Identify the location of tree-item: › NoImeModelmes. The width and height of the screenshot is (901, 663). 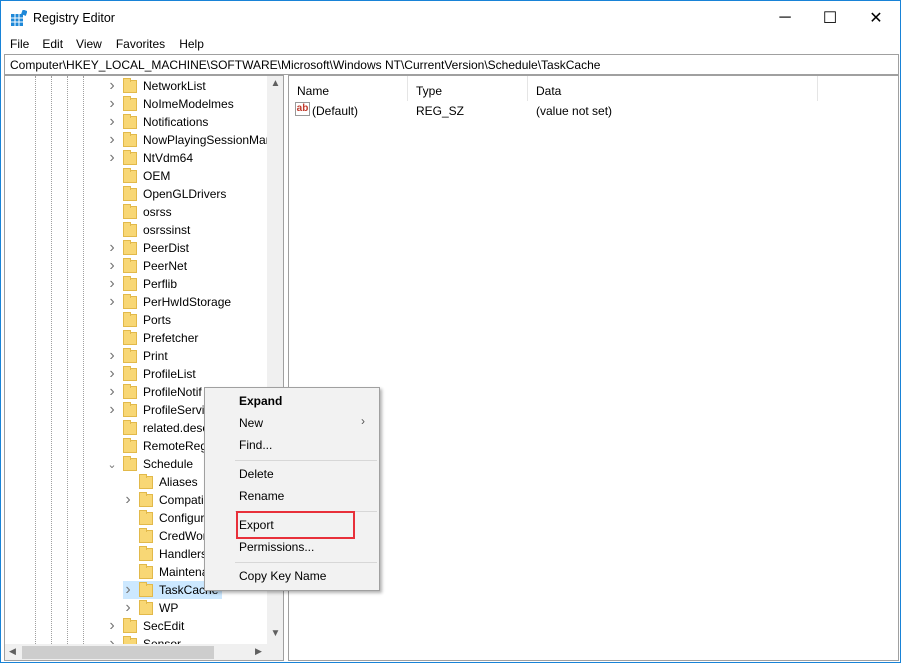
(170, 104).